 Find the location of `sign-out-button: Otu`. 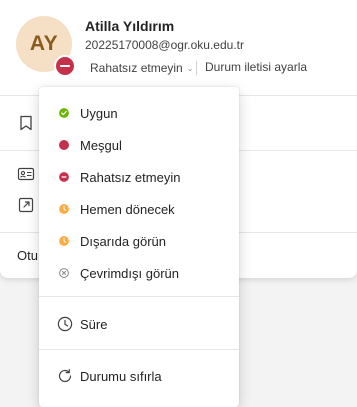

sign-out-button: Otu is located at coordinates (27, 255).